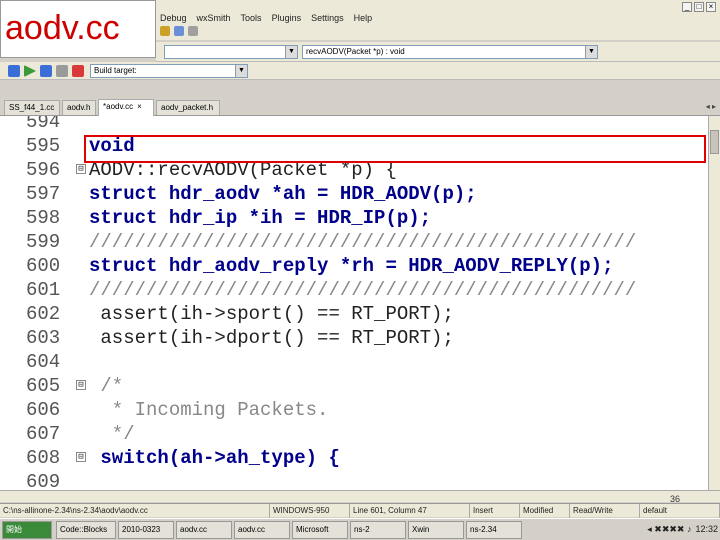 This screenshot has width=720, height=540. Describe the element at coordinates (714, 142) in the screenshot. I see `scrollbar-thumb` at that location.